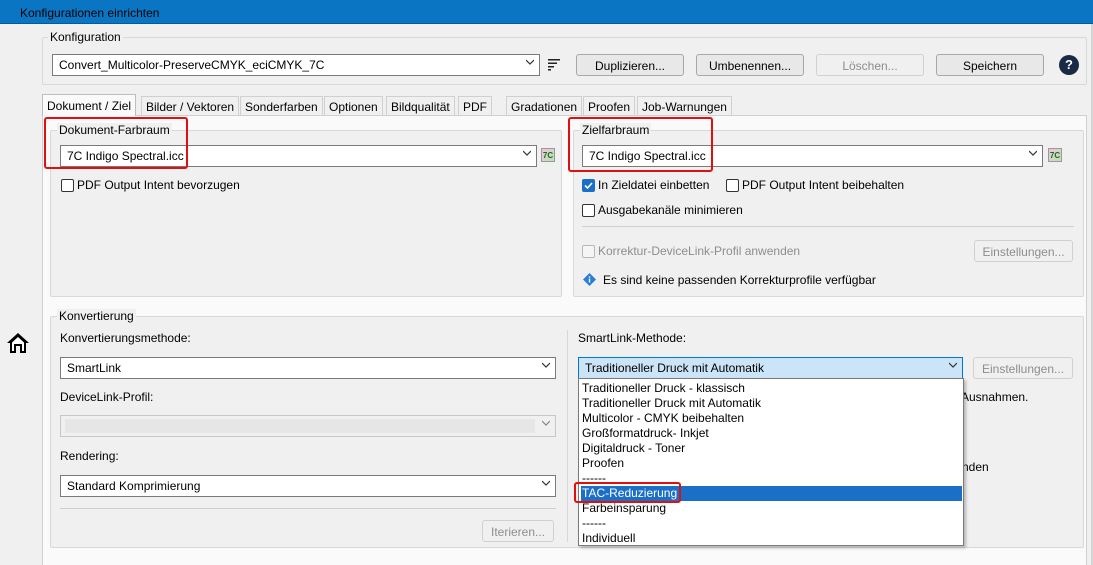  I want to click on highlight-box-dokument, so click(116, 143).